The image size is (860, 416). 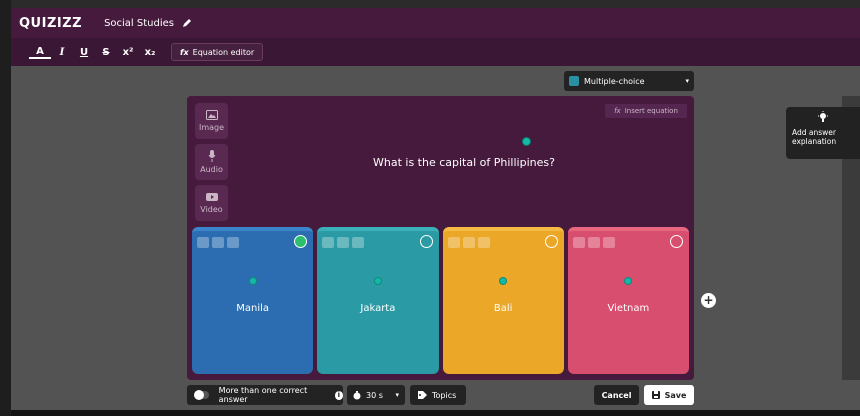 What do you see at coordinates (211, 197) in the screenshot?
I see `video-icon` at bounding box center [211, 197].